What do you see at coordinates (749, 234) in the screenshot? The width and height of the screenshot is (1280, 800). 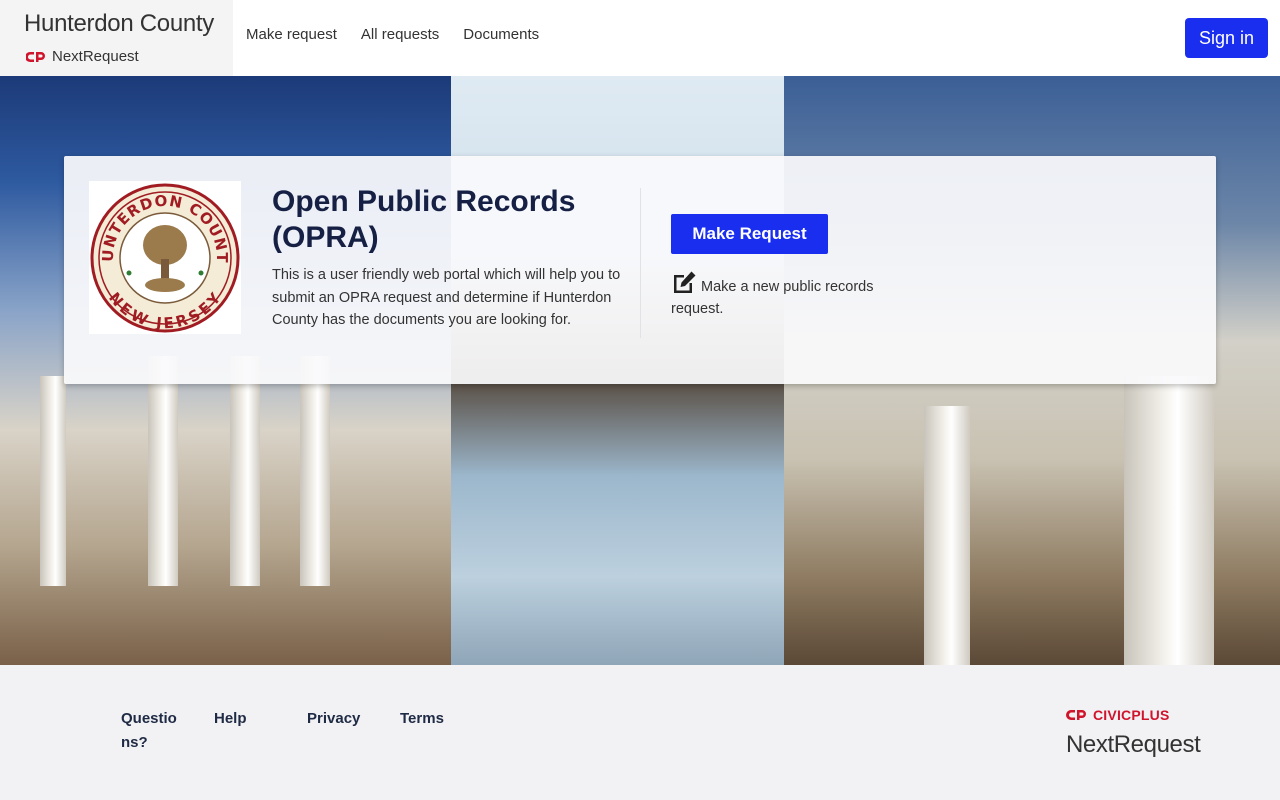 I see `make-request-button: Make Request` at bounding box center [749, 234].